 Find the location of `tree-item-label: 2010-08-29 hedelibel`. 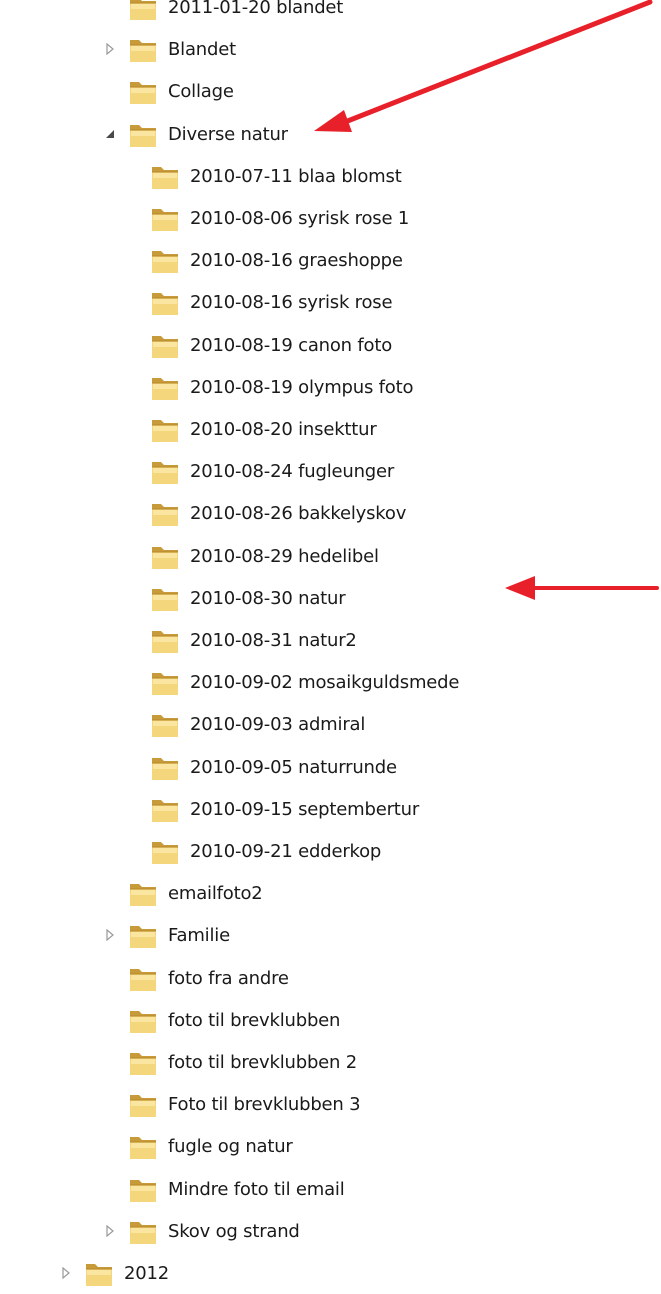

tree-item-label: 2010-08-29 hedelibel is located at coordinates (284, 556).